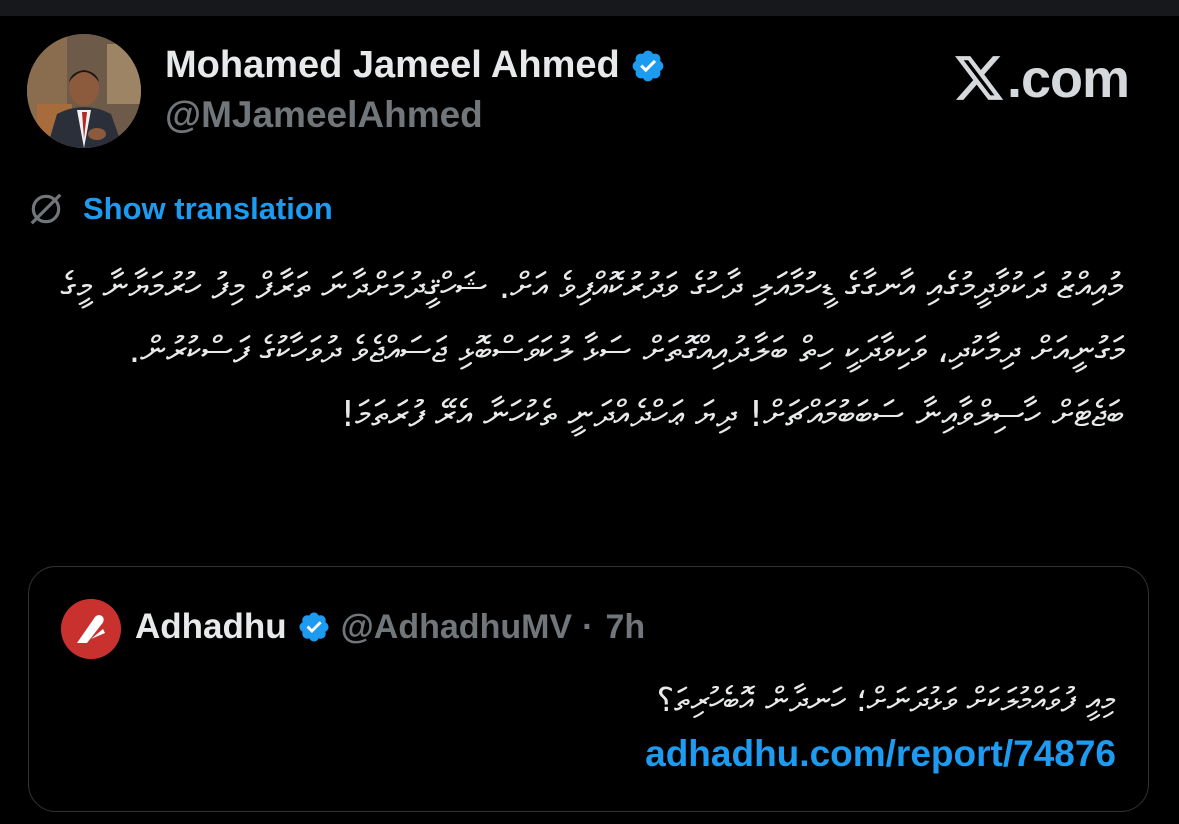 The image size is (1179, 824). I want to click on author-name-row: Mohamed Jameel Ahmed, so click(415, 65).